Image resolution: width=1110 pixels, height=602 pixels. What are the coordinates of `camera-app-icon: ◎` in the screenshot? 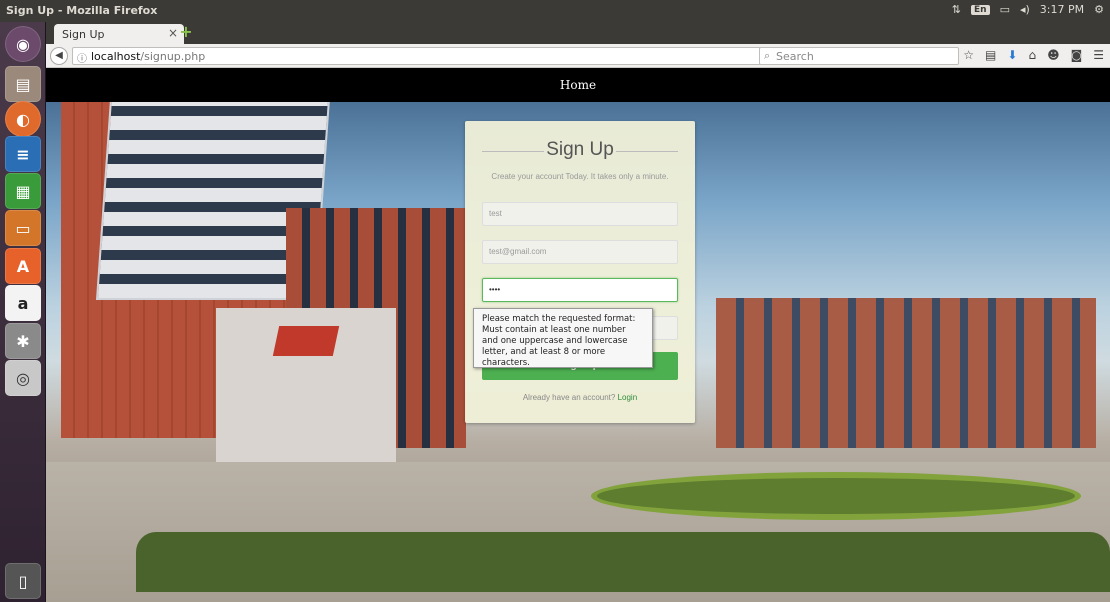 It's located at (23, 378).